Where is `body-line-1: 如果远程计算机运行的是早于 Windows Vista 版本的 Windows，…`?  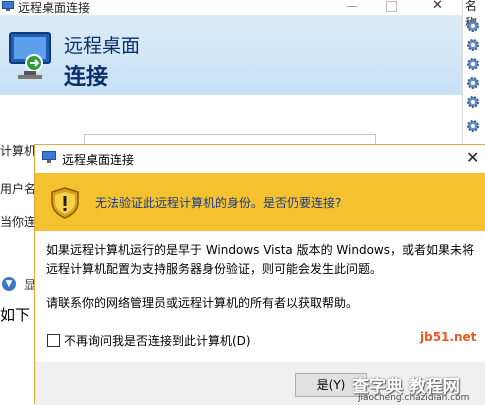
body-line-1: 如果远程计算机运行的是早于 Windows Vista 版本的 Windows，… is located at coordinates (260, 250).